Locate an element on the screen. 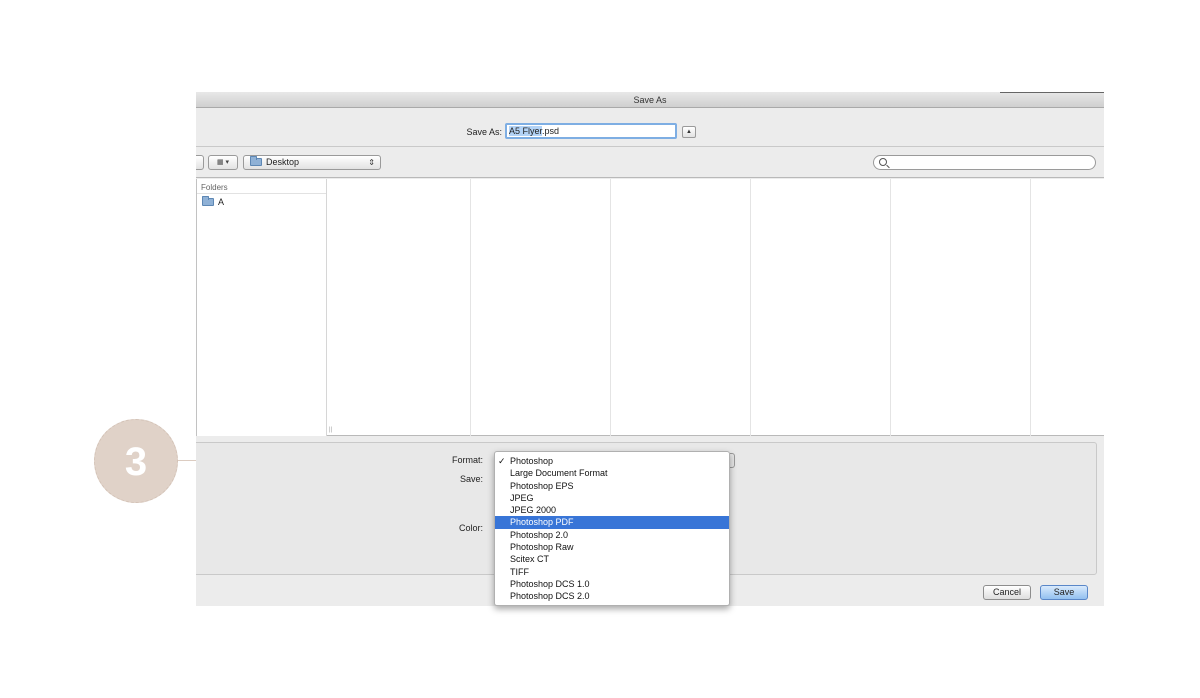  up-down-arrows-icon: ⇕ is located at coordinates (371, 162).